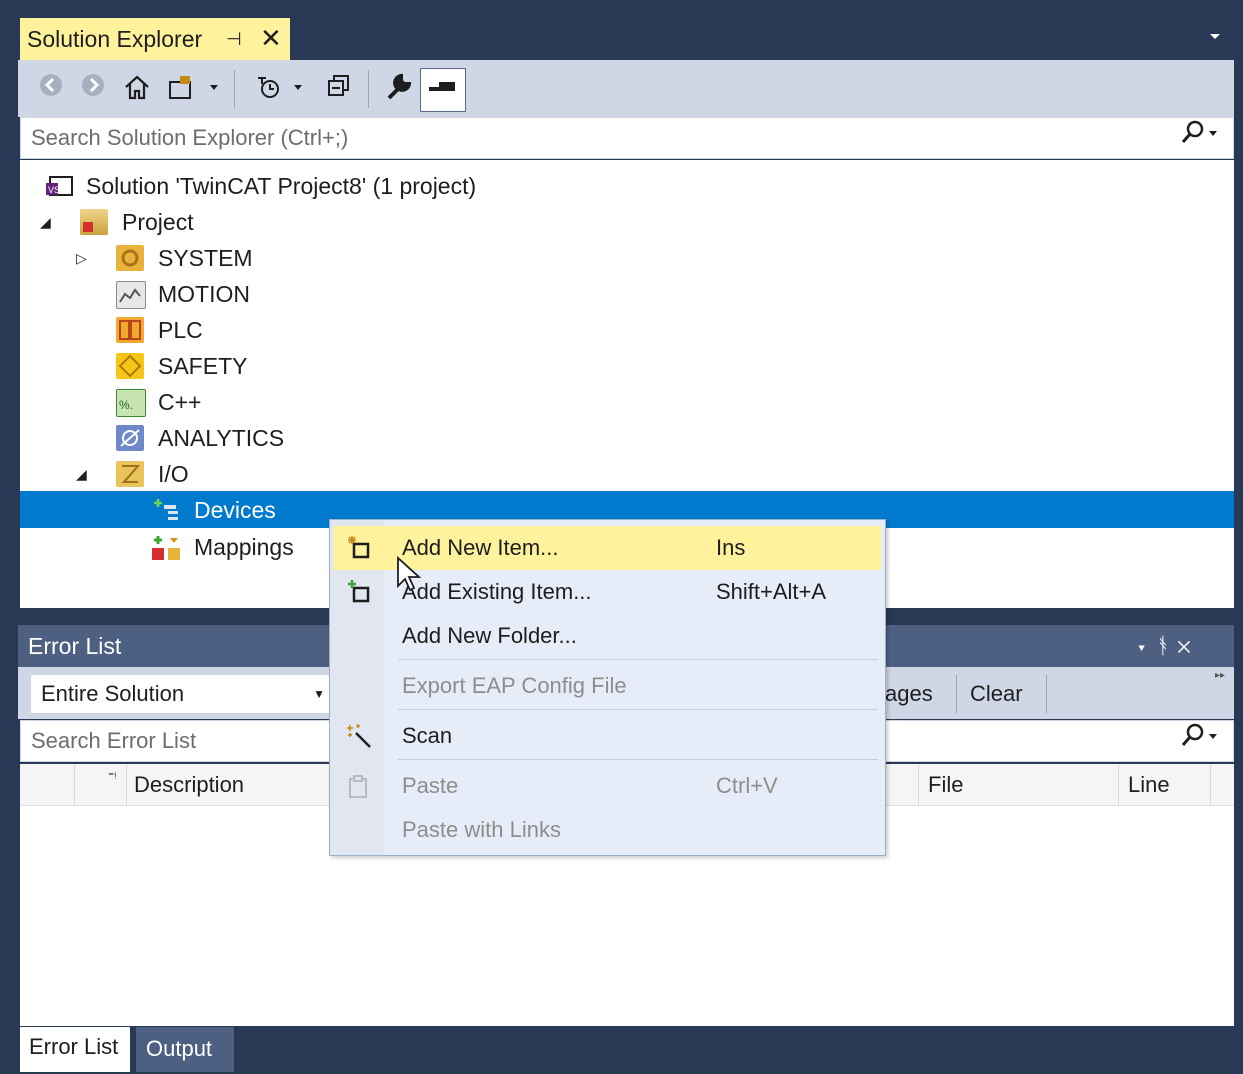 The height and width of the screenshot is (1074, 1243). What do you see at coordinates (115, 39) in the screenshot?
I see `solution-explorer-tab-title: Solution Explorer` at bounding box center [115, 39].